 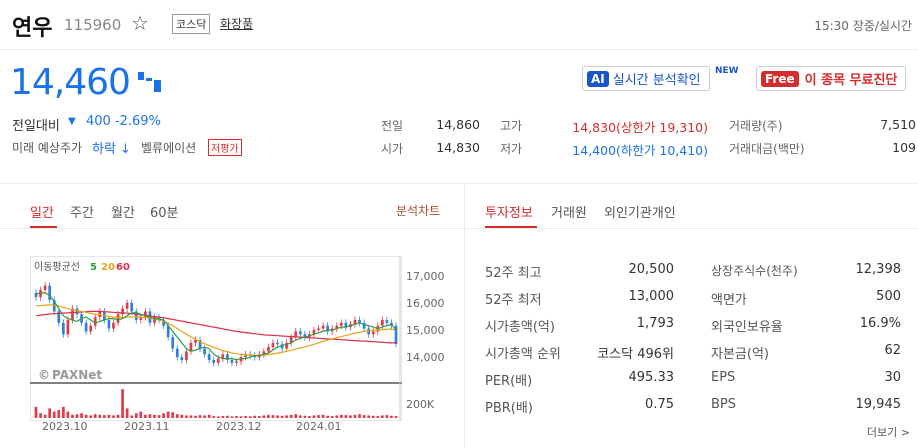 I want to click on x-tick-label: 2023.11, so click(x=147, y=426).